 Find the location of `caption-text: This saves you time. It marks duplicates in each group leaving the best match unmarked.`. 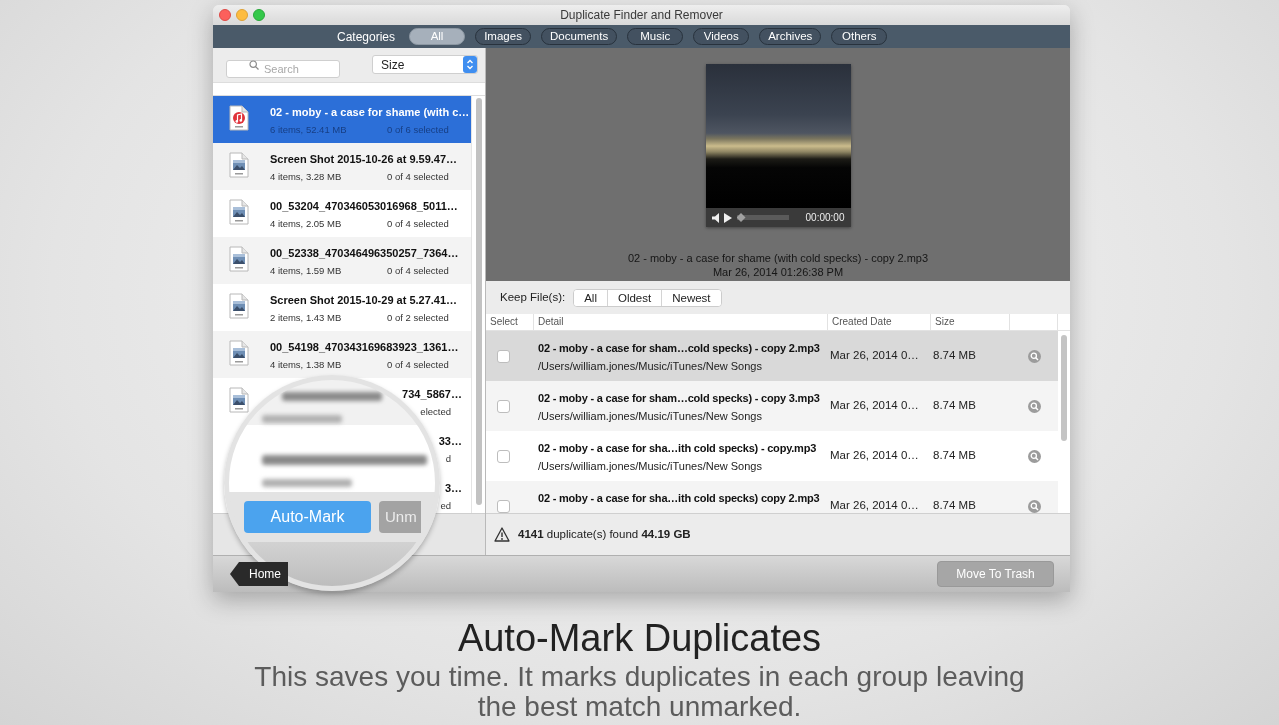

caption-text: This saves you time. It marks duplicates in each group leaving the best match unmarked. is located at coordinates (639, 692).